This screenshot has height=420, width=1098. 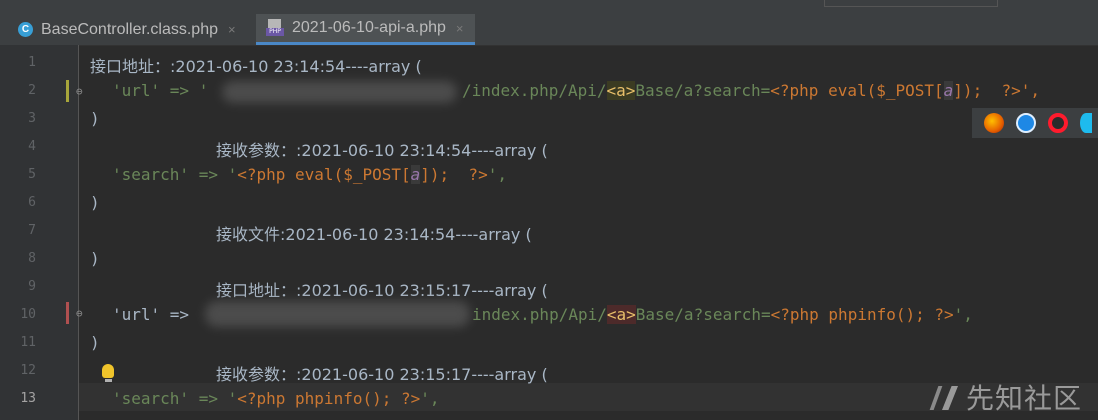 I want to click on ie-icon, so click(x=1086, y=123).